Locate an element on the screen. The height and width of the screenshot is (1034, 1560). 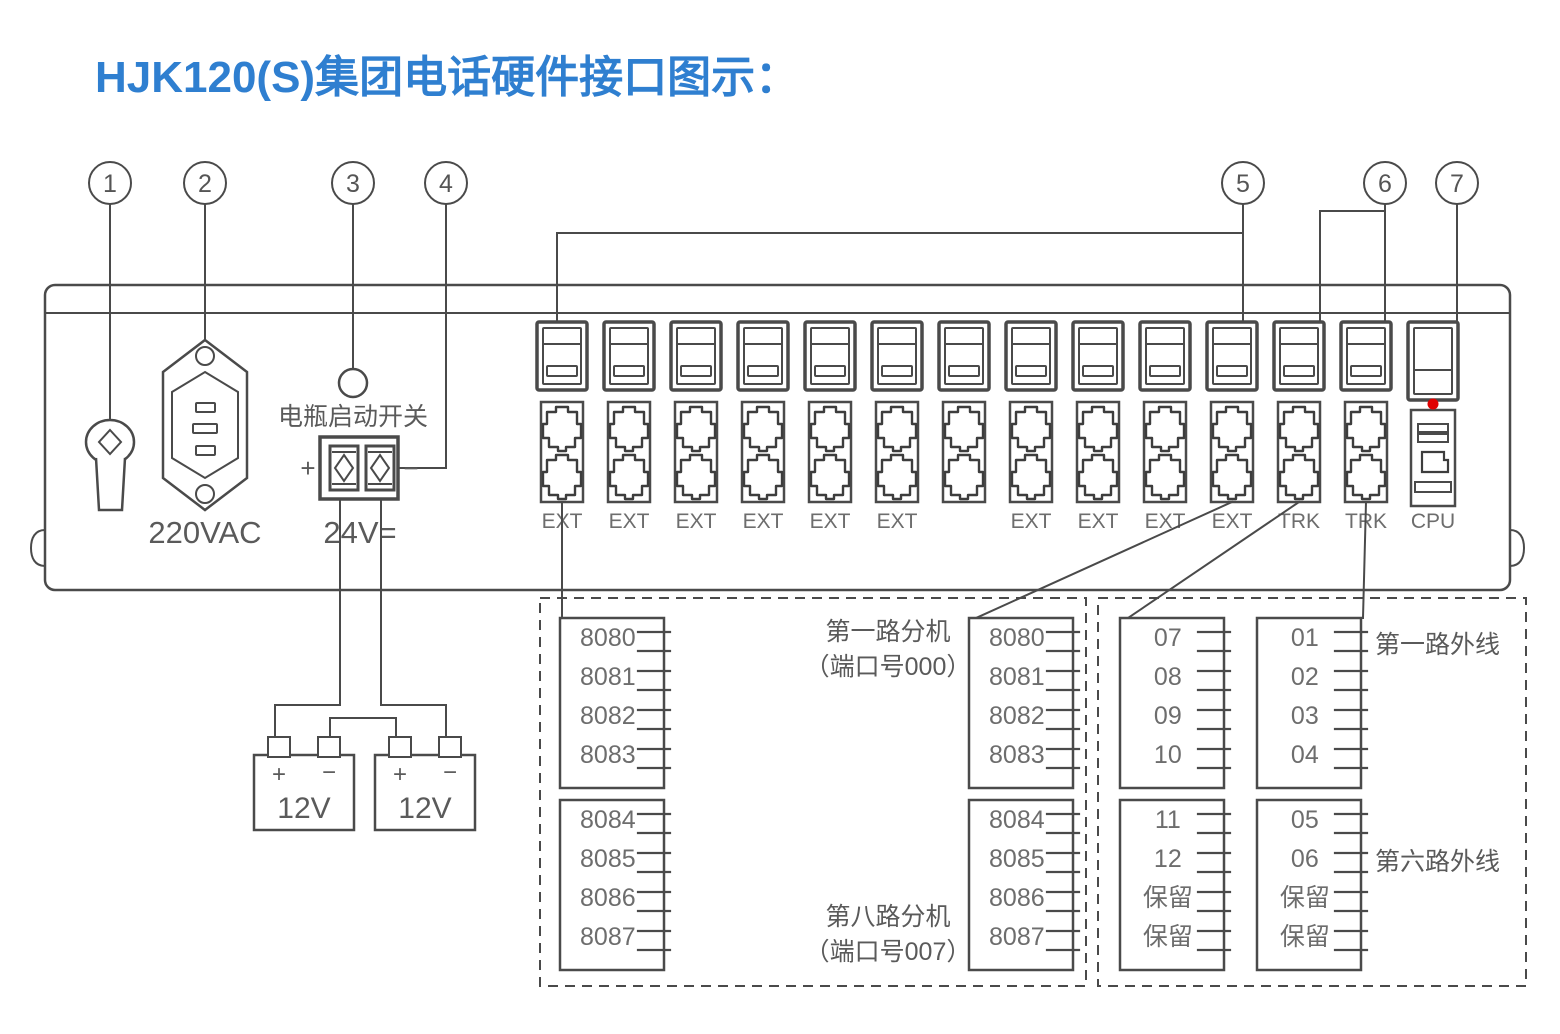
battery-voltage-1: 12V is located at coordinates (303, 808).